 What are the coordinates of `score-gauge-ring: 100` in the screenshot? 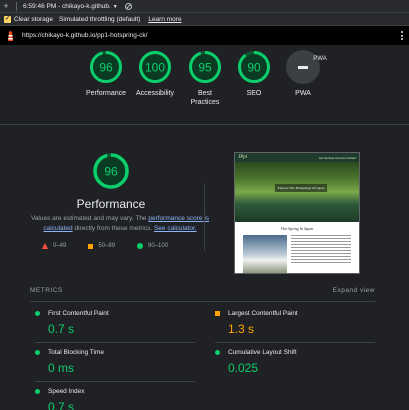 It's located at (155, 67).